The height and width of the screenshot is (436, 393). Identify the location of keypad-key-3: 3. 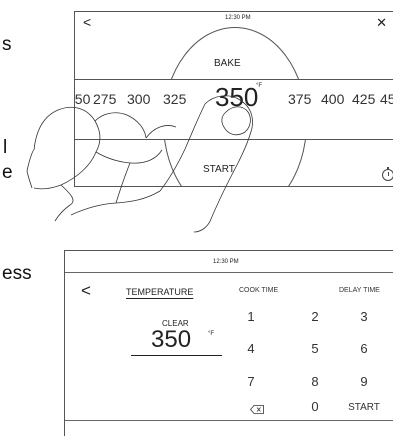
(364, 316).